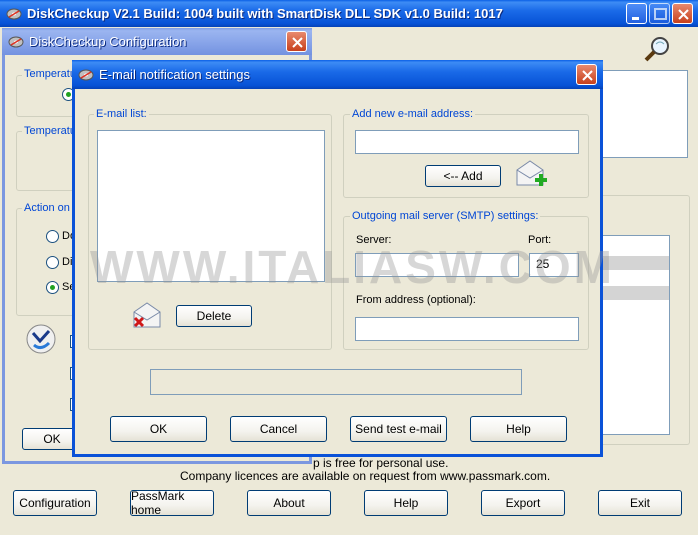 The height and width of the screenshot is (535, 698). I want to click on email-status-box, so click(336, 382).